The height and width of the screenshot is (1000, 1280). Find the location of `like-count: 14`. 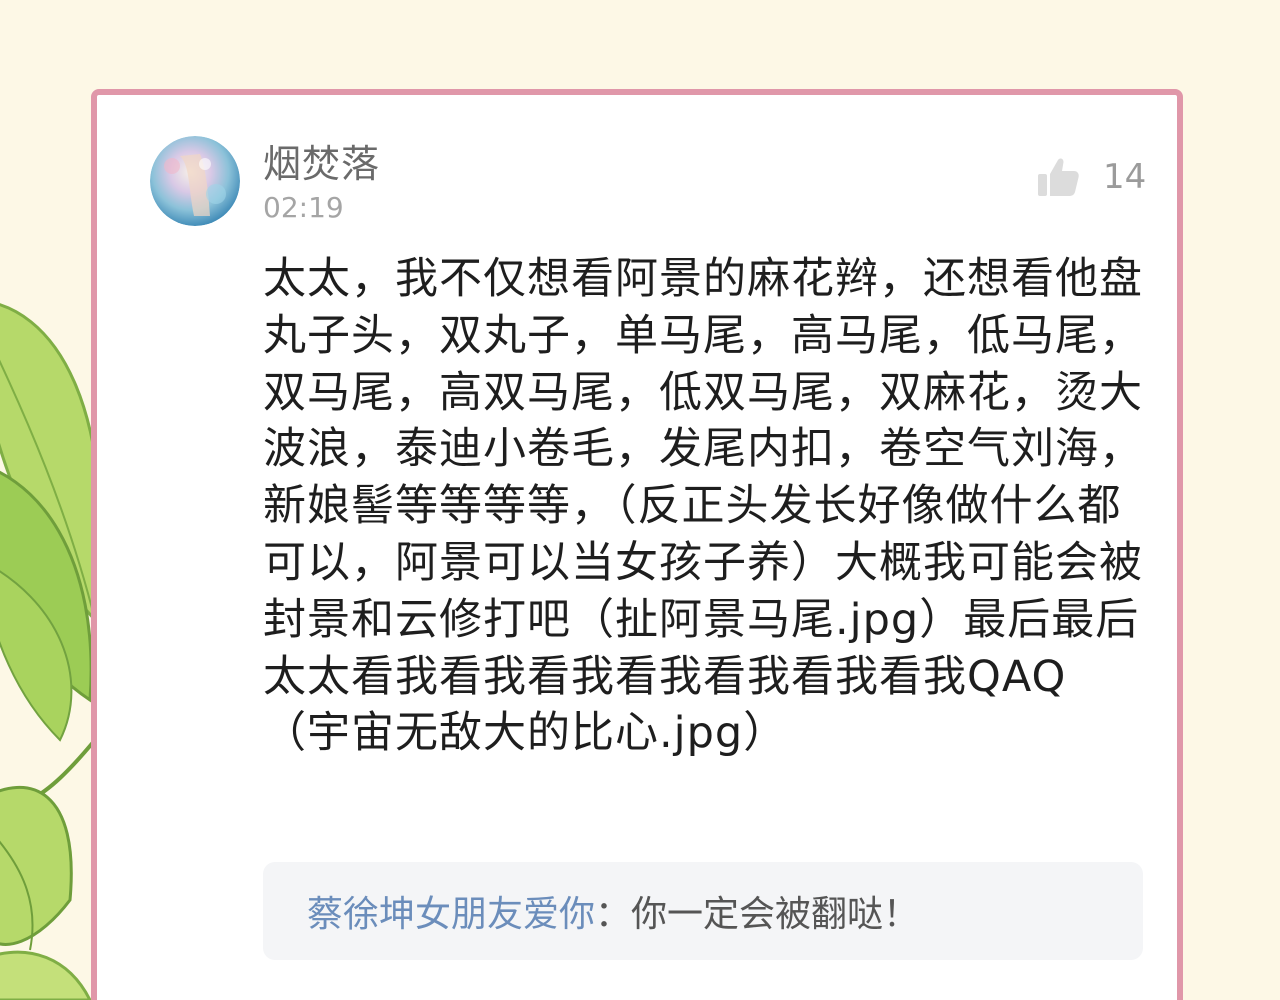

like-count: 14 is located at coordinates (1125, 177).